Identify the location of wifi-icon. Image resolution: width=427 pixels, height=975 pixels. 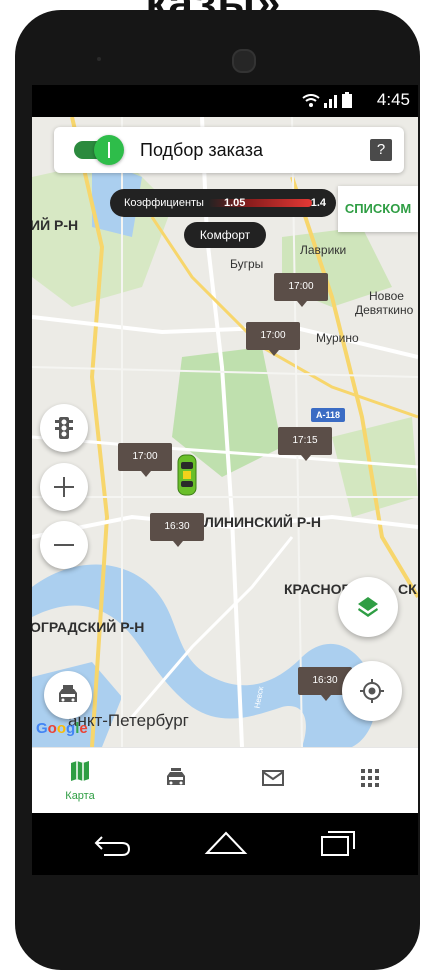
(311, 100).